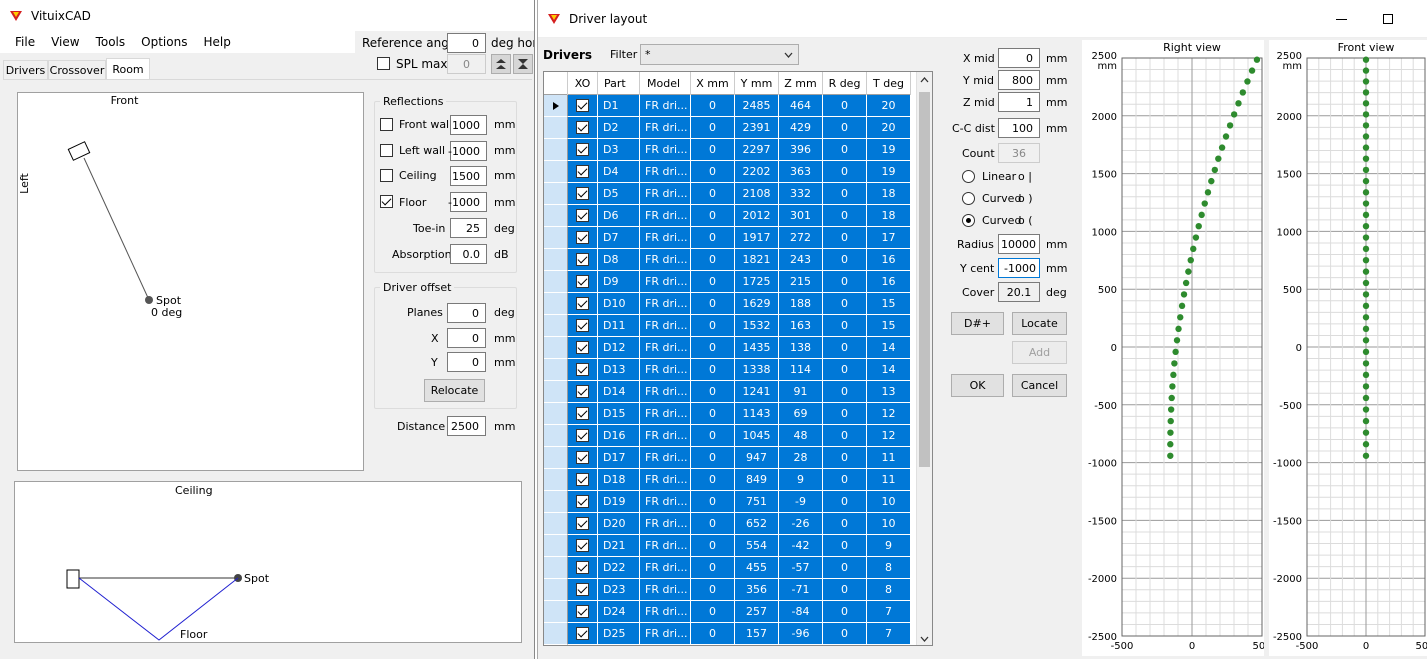 The height and width of the screenshot is (659, 1427). Describe the element at coordinates (801, 106) in the screenshot. I see `z-cell: 464` at that location.